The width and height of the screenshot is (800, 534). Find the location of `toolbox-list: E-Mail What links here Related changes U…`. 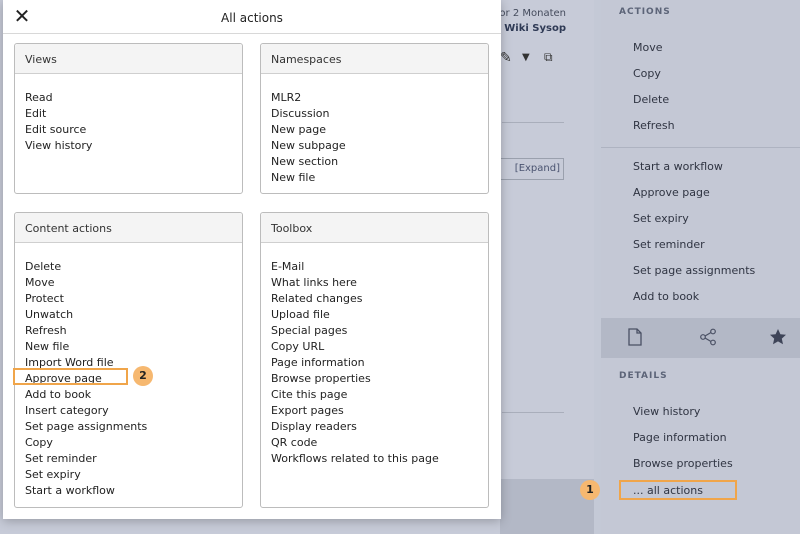

toolbox-list: E-Mail What links here Related changes U… is located at coordinates (374, 355).